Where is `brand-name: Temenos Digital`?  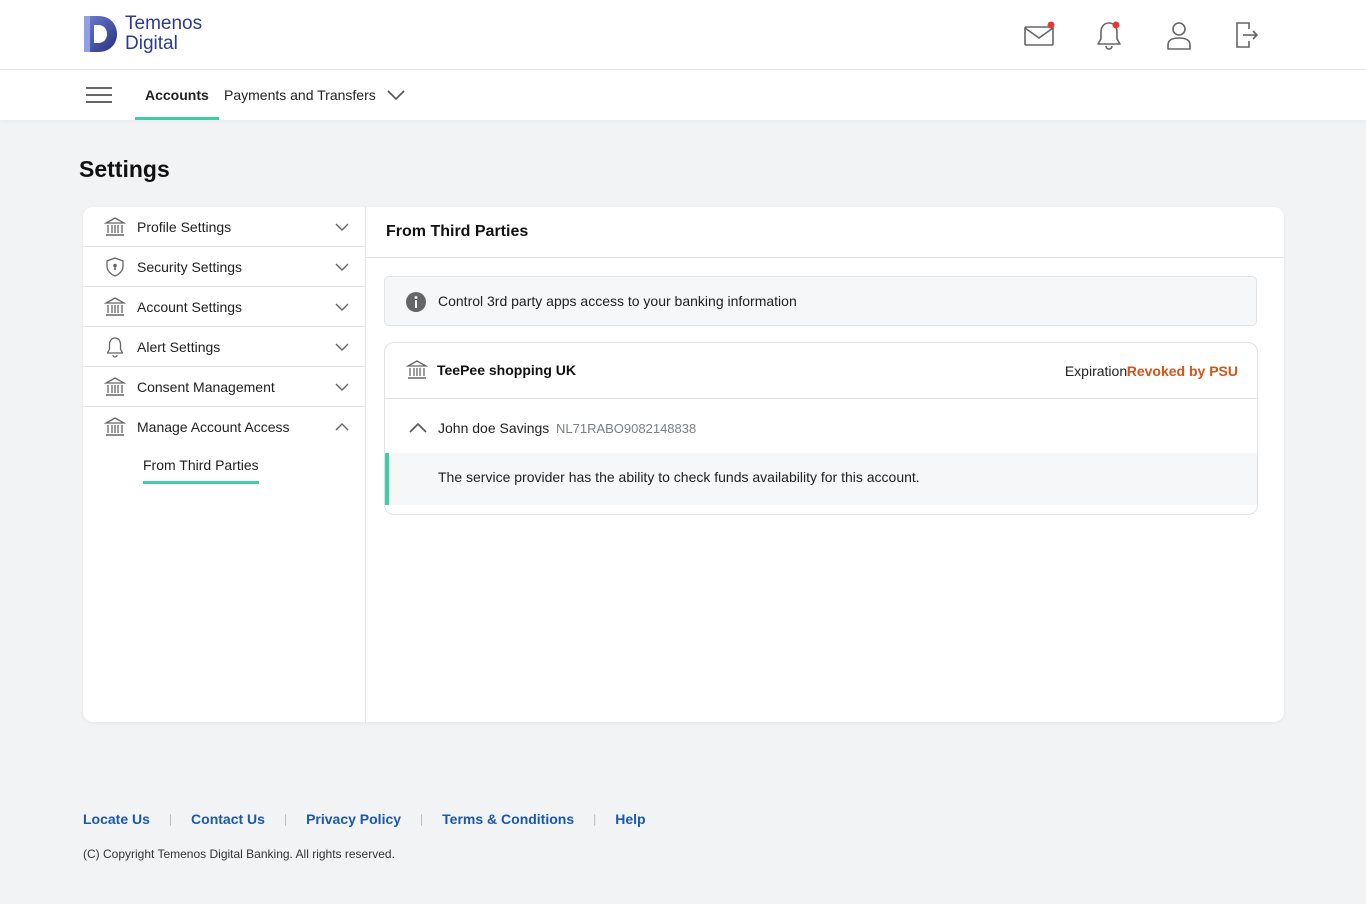 brand-name: Temenos Digital is located at coordinates (163, 34).